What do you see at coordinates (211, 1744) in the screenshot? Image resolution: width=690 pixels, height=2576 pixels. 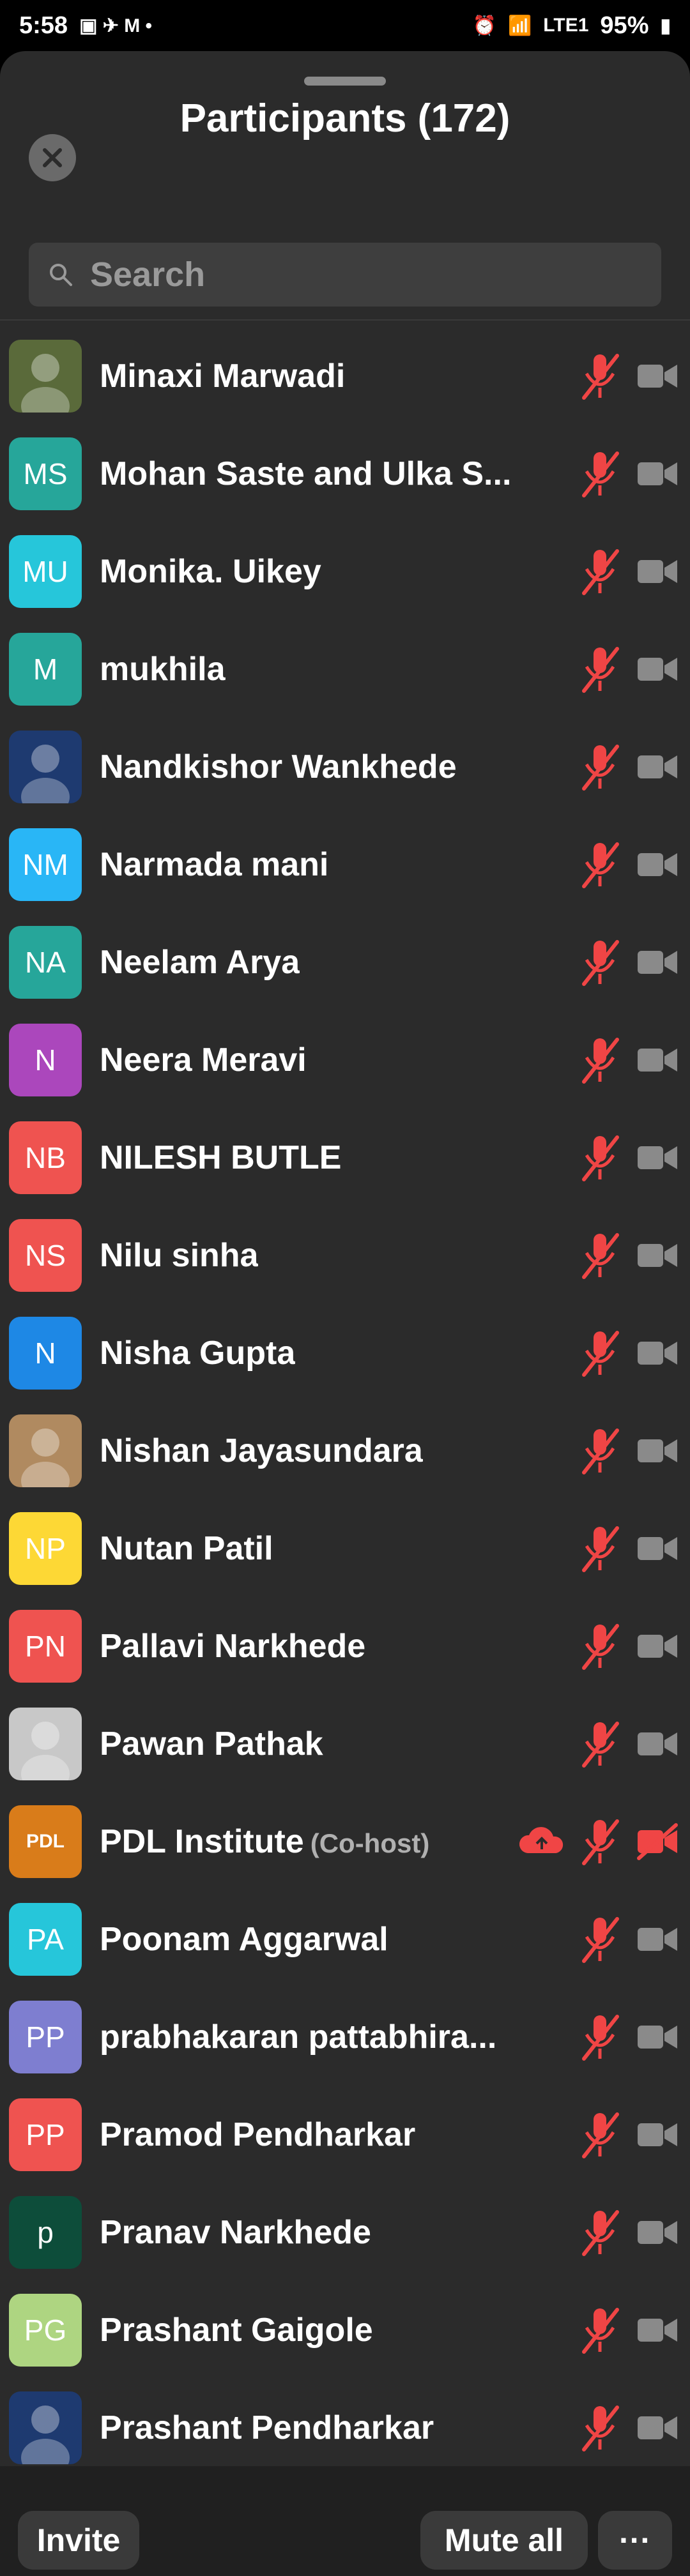 I see `participant-name: Pawan Pathak` at bounding box center [211, 1744].